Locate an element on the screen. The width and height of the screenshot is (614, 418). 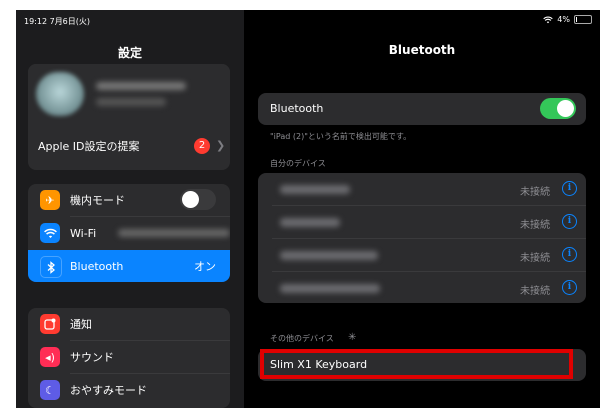
connectivity-group: ✈ 機内モード Wi-Fi Bluetooth オン is located at coordinates (129, 233).